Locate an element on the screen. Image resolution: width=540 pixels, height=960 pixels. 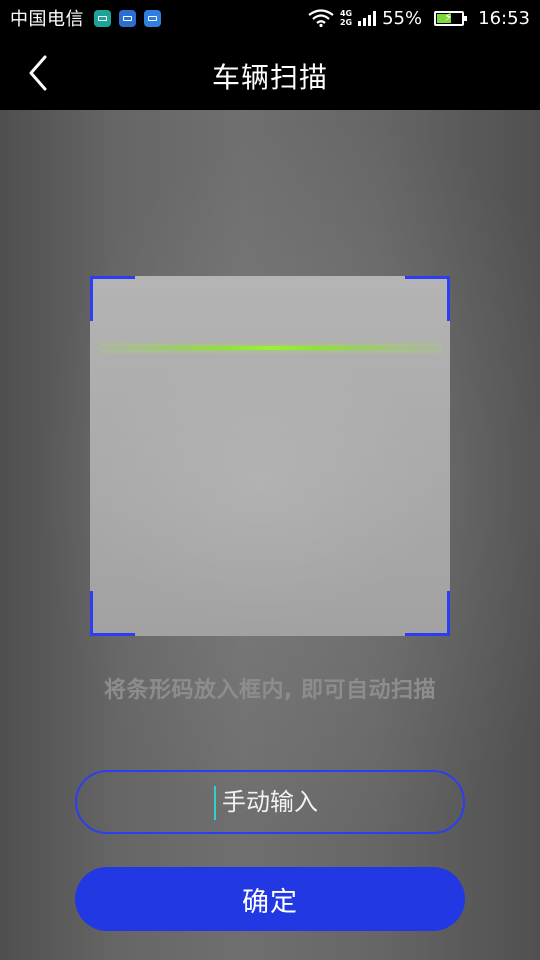
network-type-bottom: 2G is located at coordinates (346, 22).